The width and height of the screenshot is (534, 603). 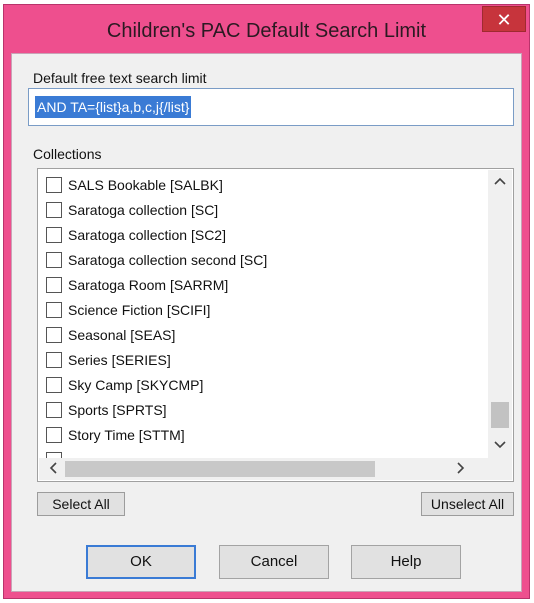 I want to click on title-bar: Children's PAC Default Search Limit ✕, so click(x=266, y=29).